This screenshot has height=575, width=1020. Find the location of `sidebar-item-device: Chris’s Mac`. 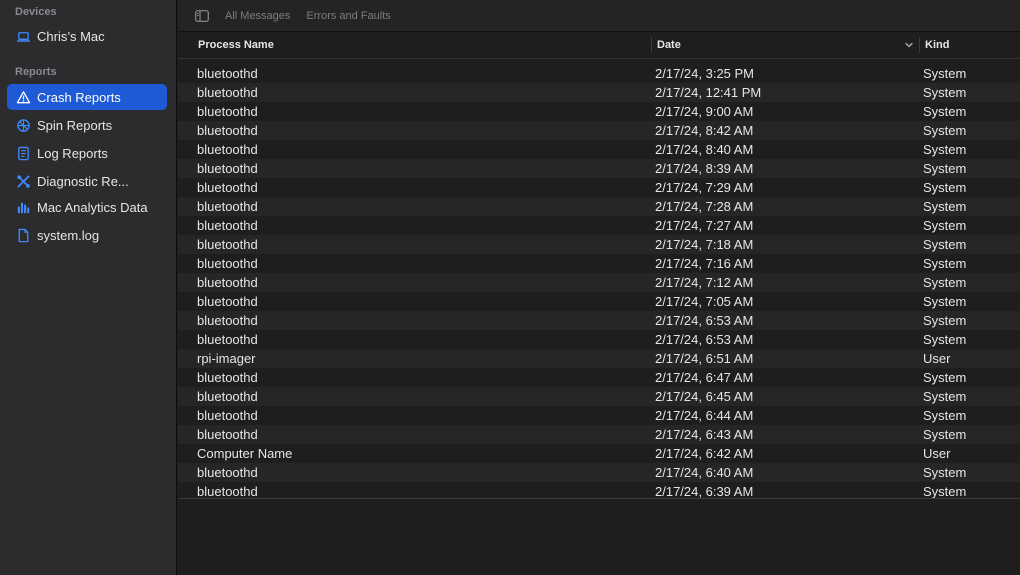

sidebar-item-device: Chris’s Mac is located at coordinates (87, 36).